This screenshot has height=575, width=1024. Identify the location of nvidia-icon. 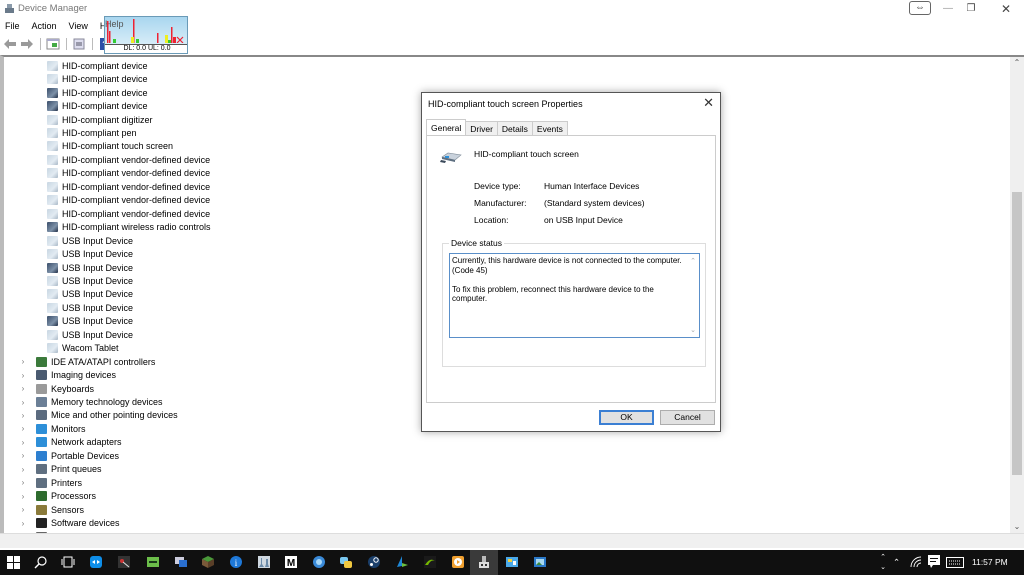
(430, 562).